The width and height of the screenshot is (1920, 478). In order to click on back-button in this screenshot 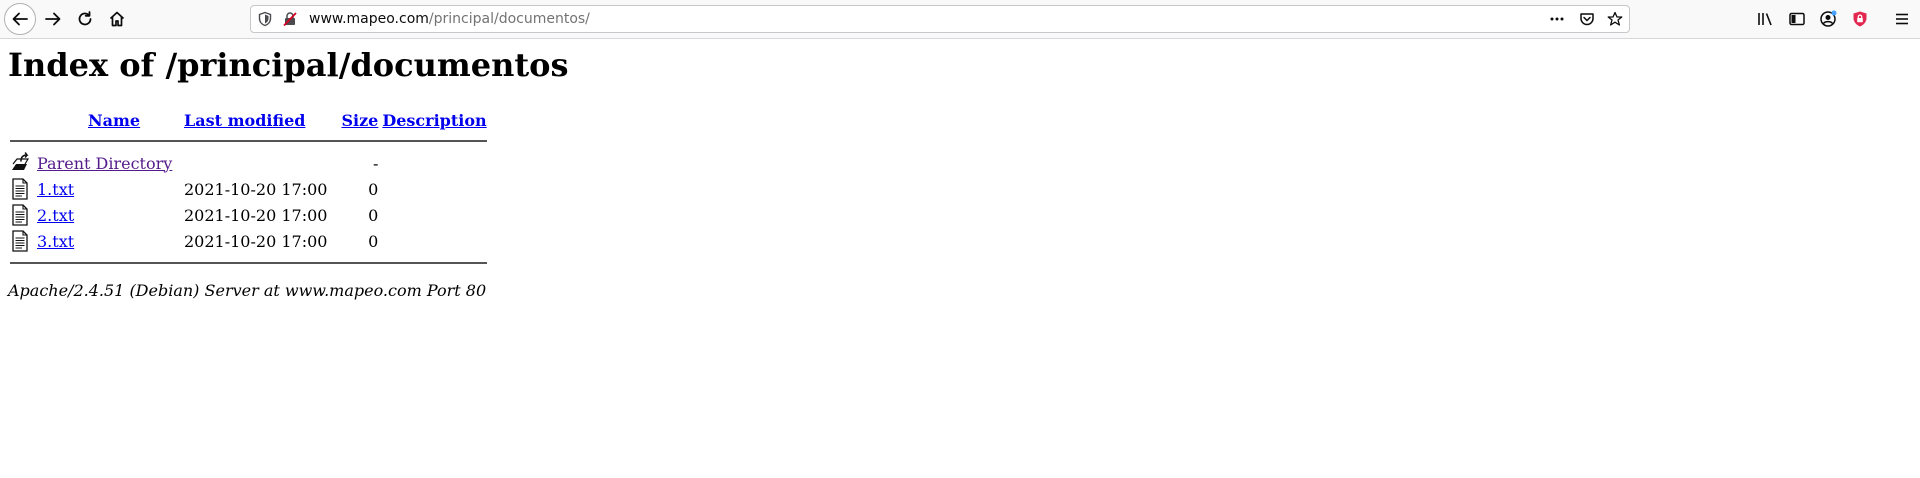, I will do `click(20, 19)`.